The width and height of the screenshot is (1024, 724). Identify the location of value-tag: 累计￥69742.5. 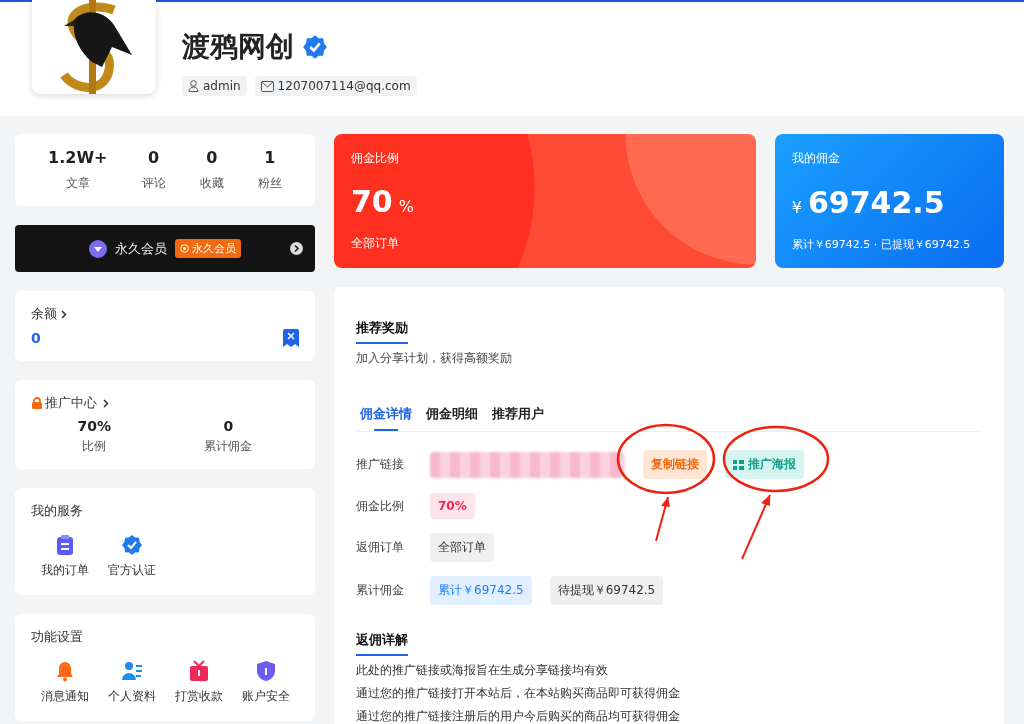
(481, 590).